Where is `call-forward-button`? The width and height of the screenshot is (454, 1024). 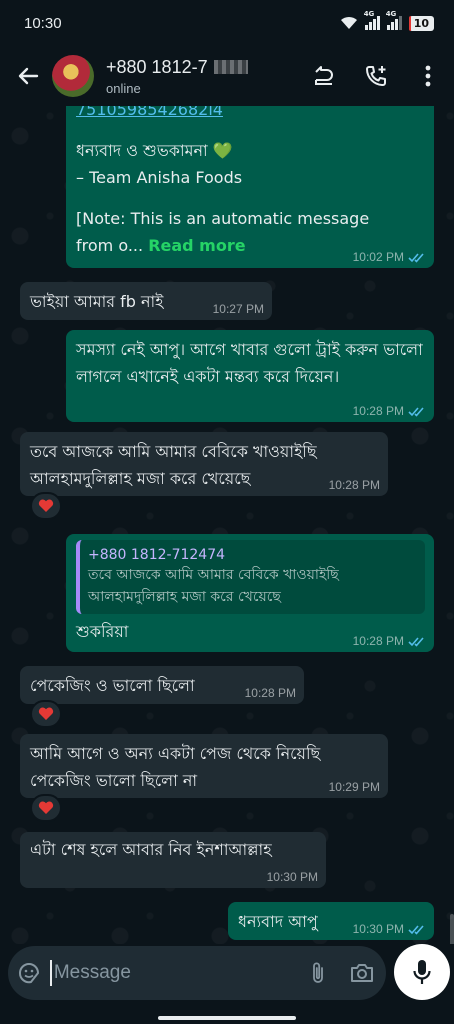
call-forward-button is located at coordinates (324, 76).